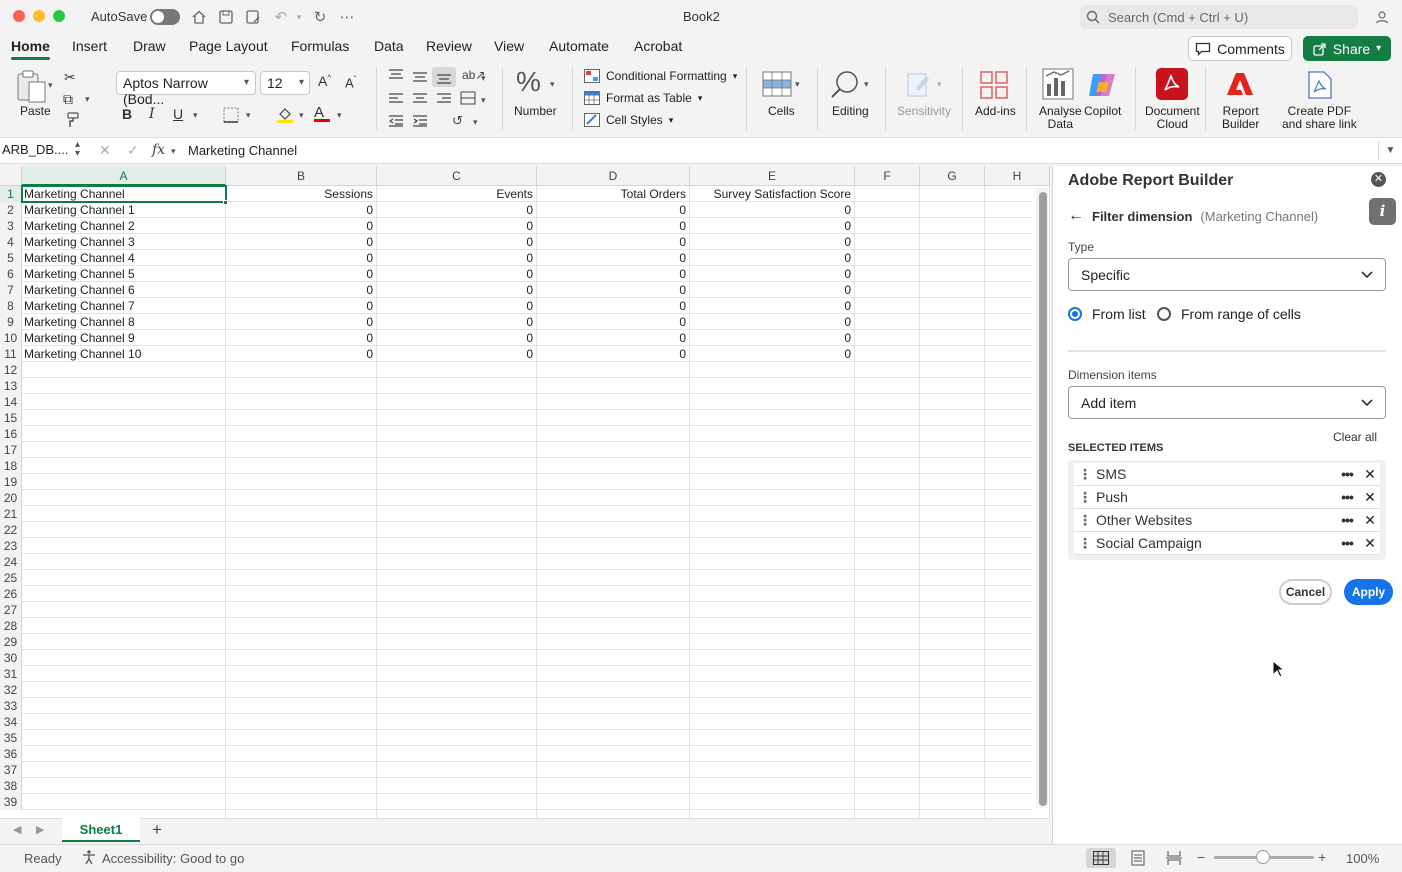 The height and width of the screenshot is (872, 1402). Describe the element at coordinates (225, 202) in the screenshot. I see `fill-handle` at that location.